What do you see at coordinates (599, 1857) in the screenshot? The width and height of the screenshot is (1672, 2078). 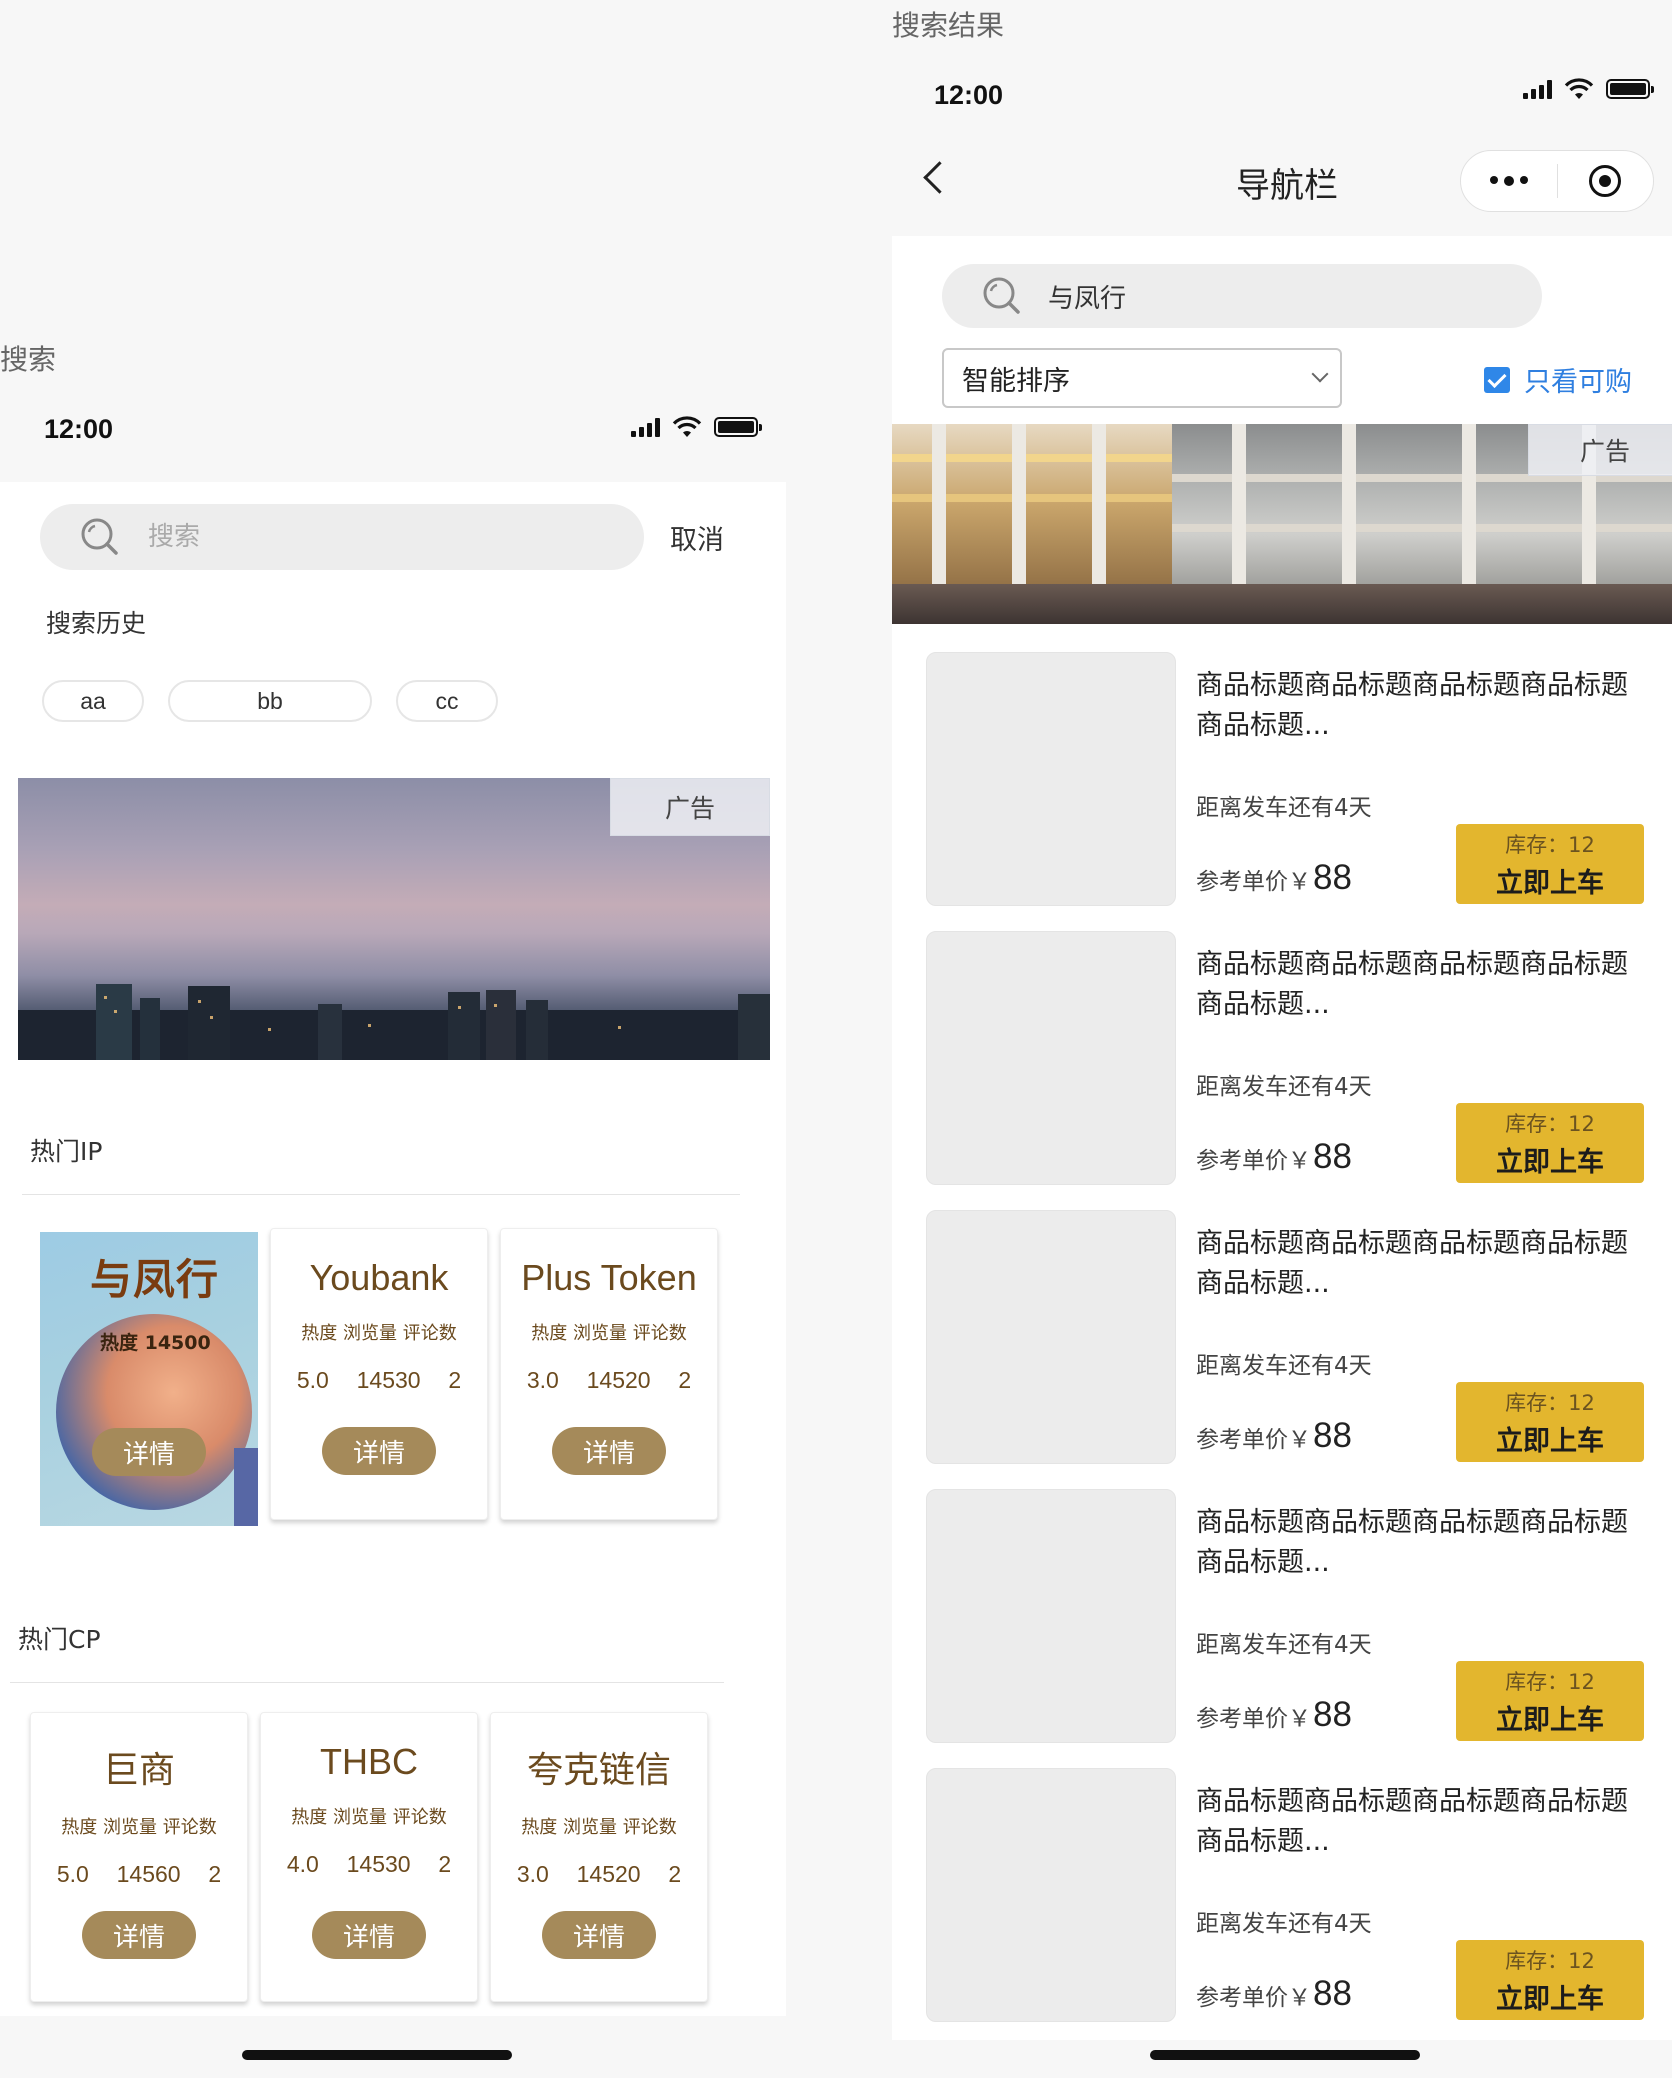 I see `cp-card: 夸克链信 热度 浏览量 评论数 3.0 14520 2 详情` at bounding box center [599, 1857].